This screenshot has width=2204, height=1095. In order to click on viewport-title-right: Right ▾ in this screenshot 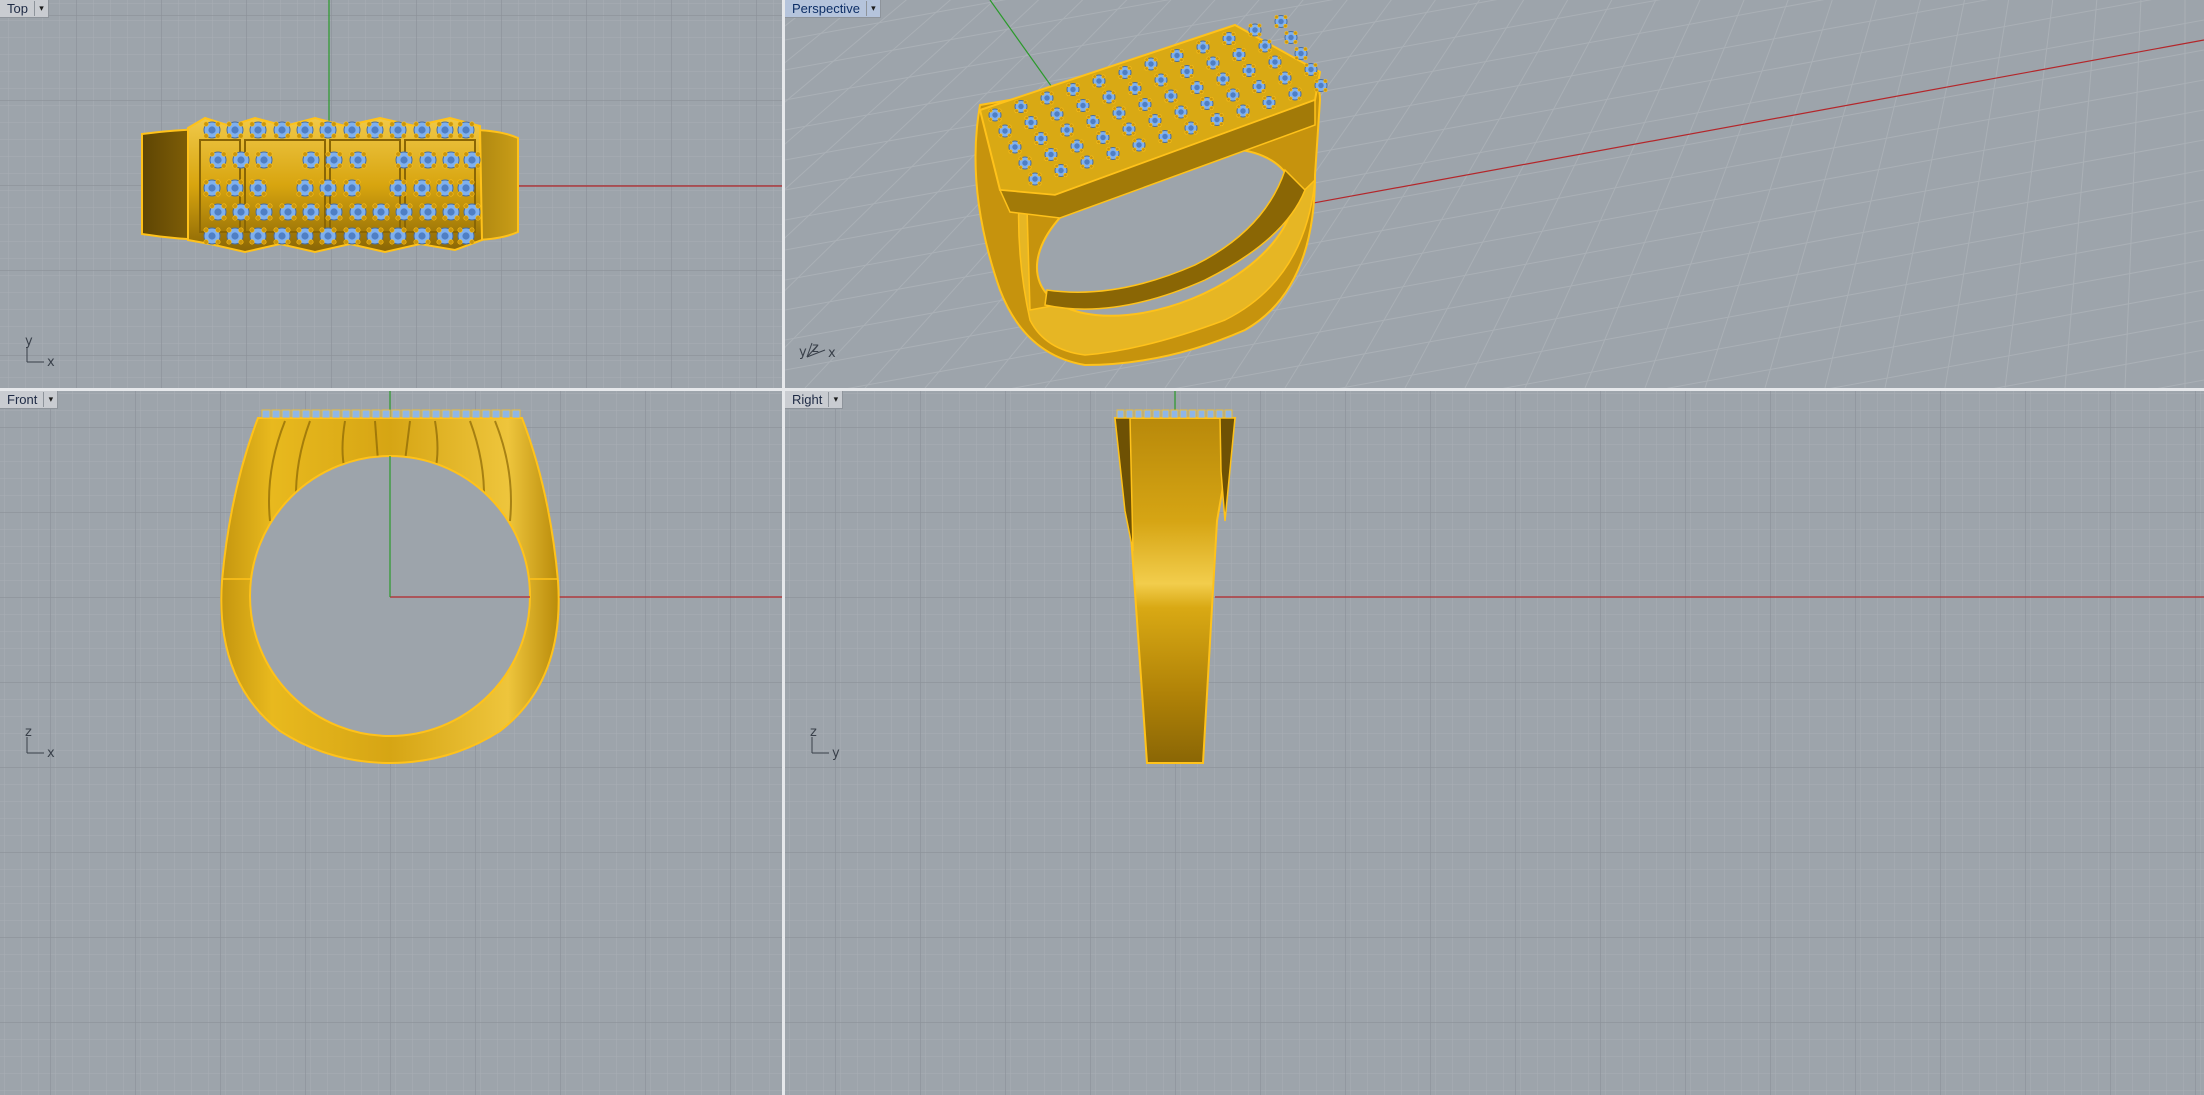, I will do `click(814, 400)`.